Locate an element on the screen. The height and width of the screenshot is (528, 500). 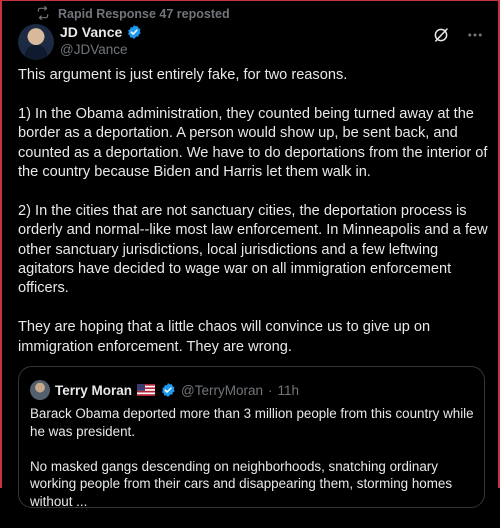
quoted-author-name: Terry Moran is located at coordinates (93, 390).